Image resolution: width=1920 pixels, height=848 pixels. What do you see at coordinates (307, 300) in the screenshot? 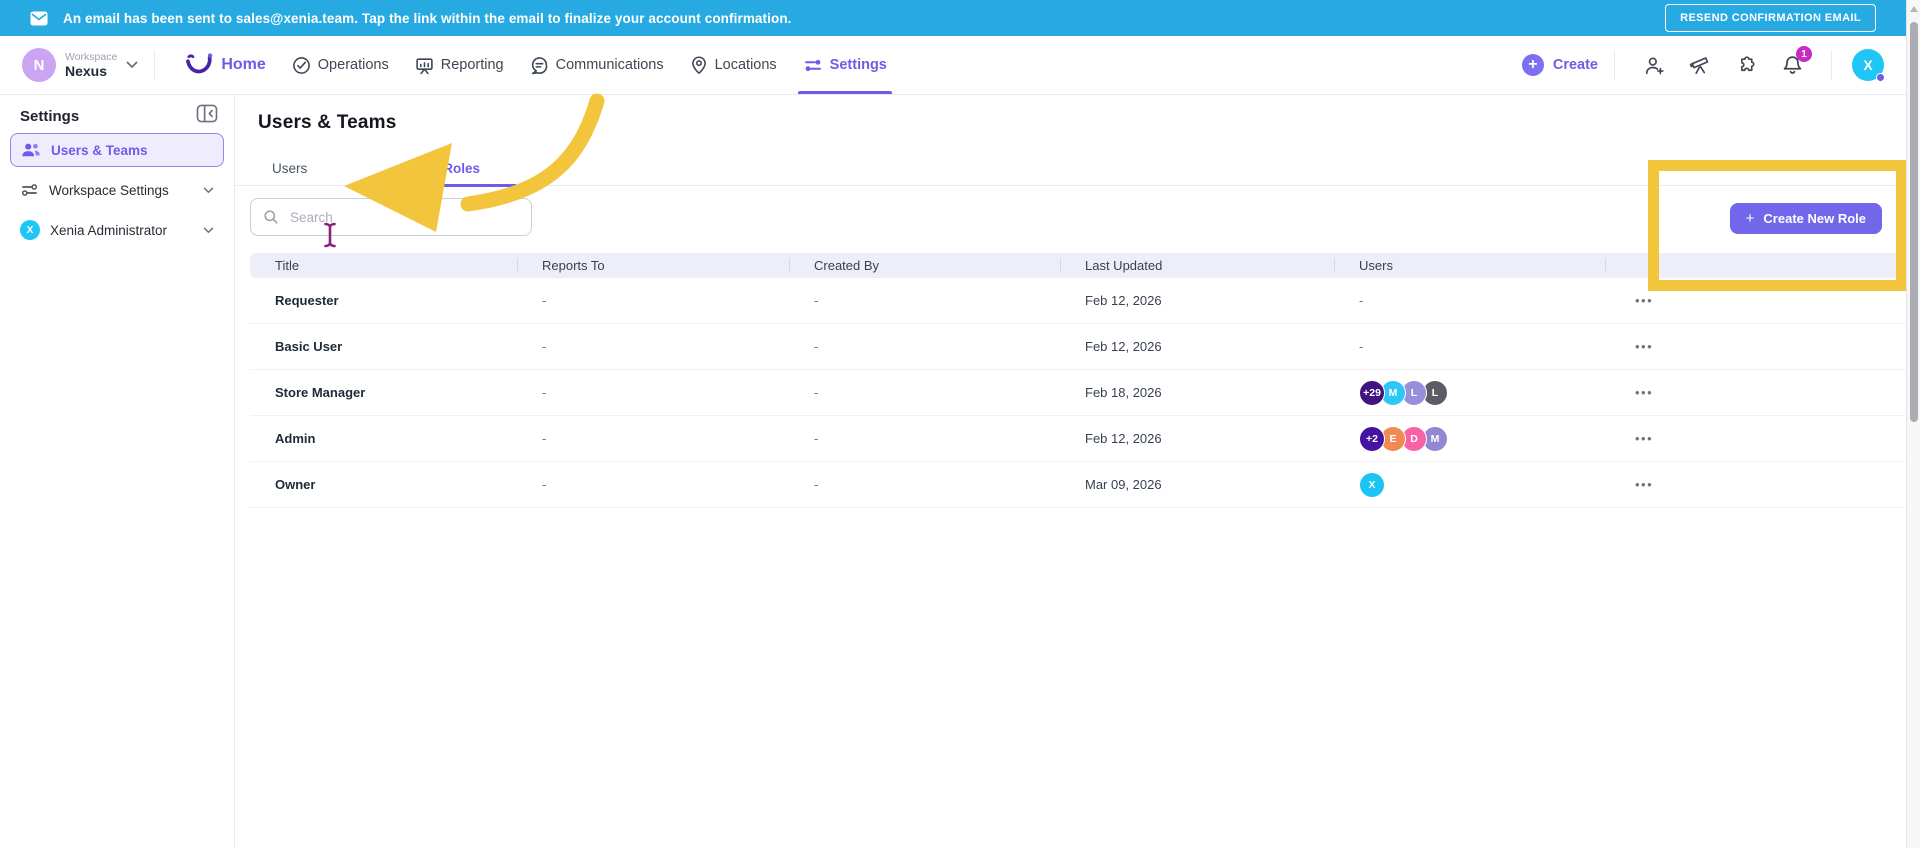
I see `role-title: Requester` at bounding box center [307, 300].